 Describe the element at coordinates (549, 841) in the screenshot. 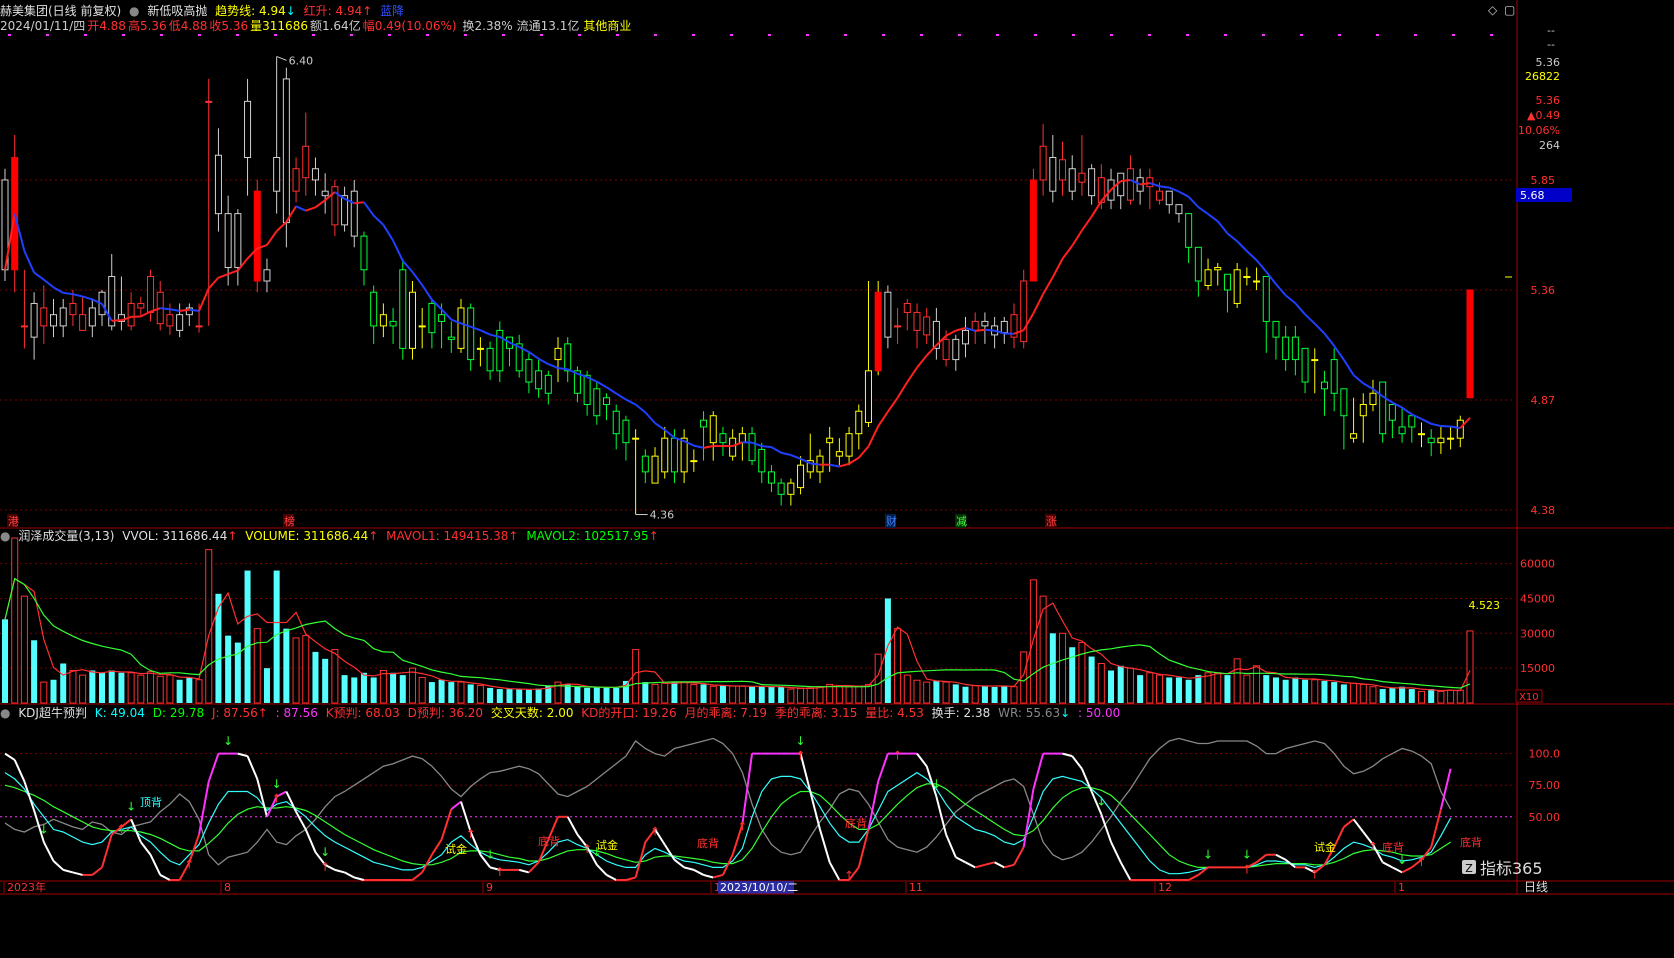

I see `label-dibei-1: 底背` at that location.